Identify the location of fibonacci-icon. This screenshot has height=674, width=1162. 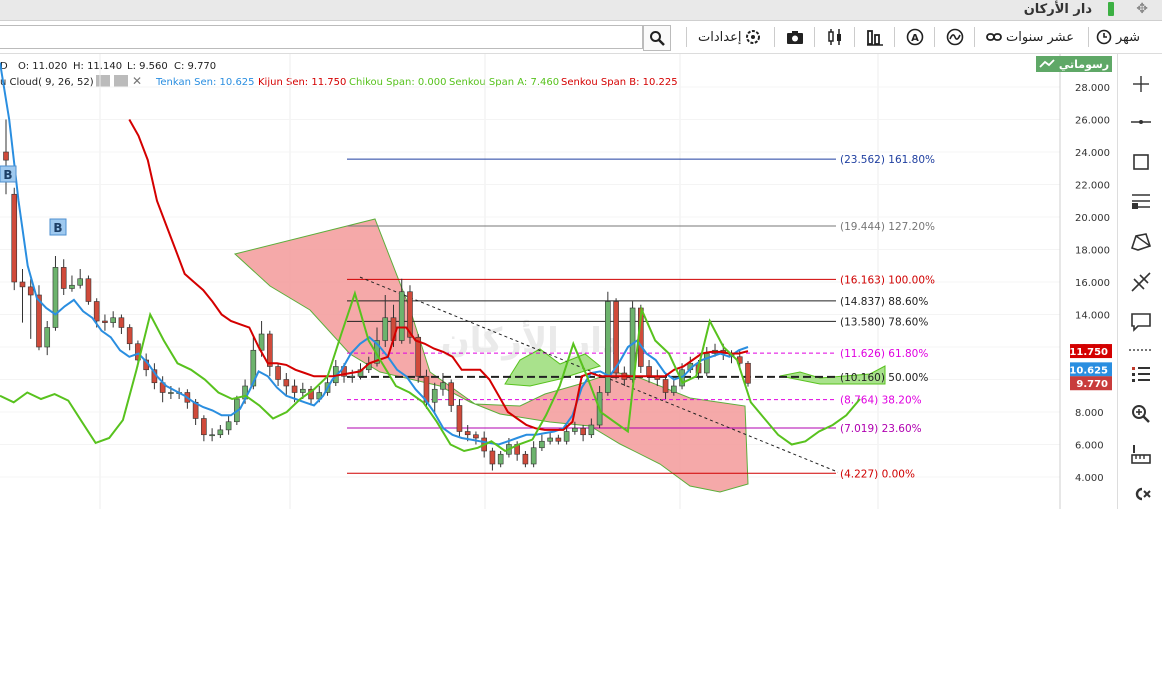
(1140, 201).